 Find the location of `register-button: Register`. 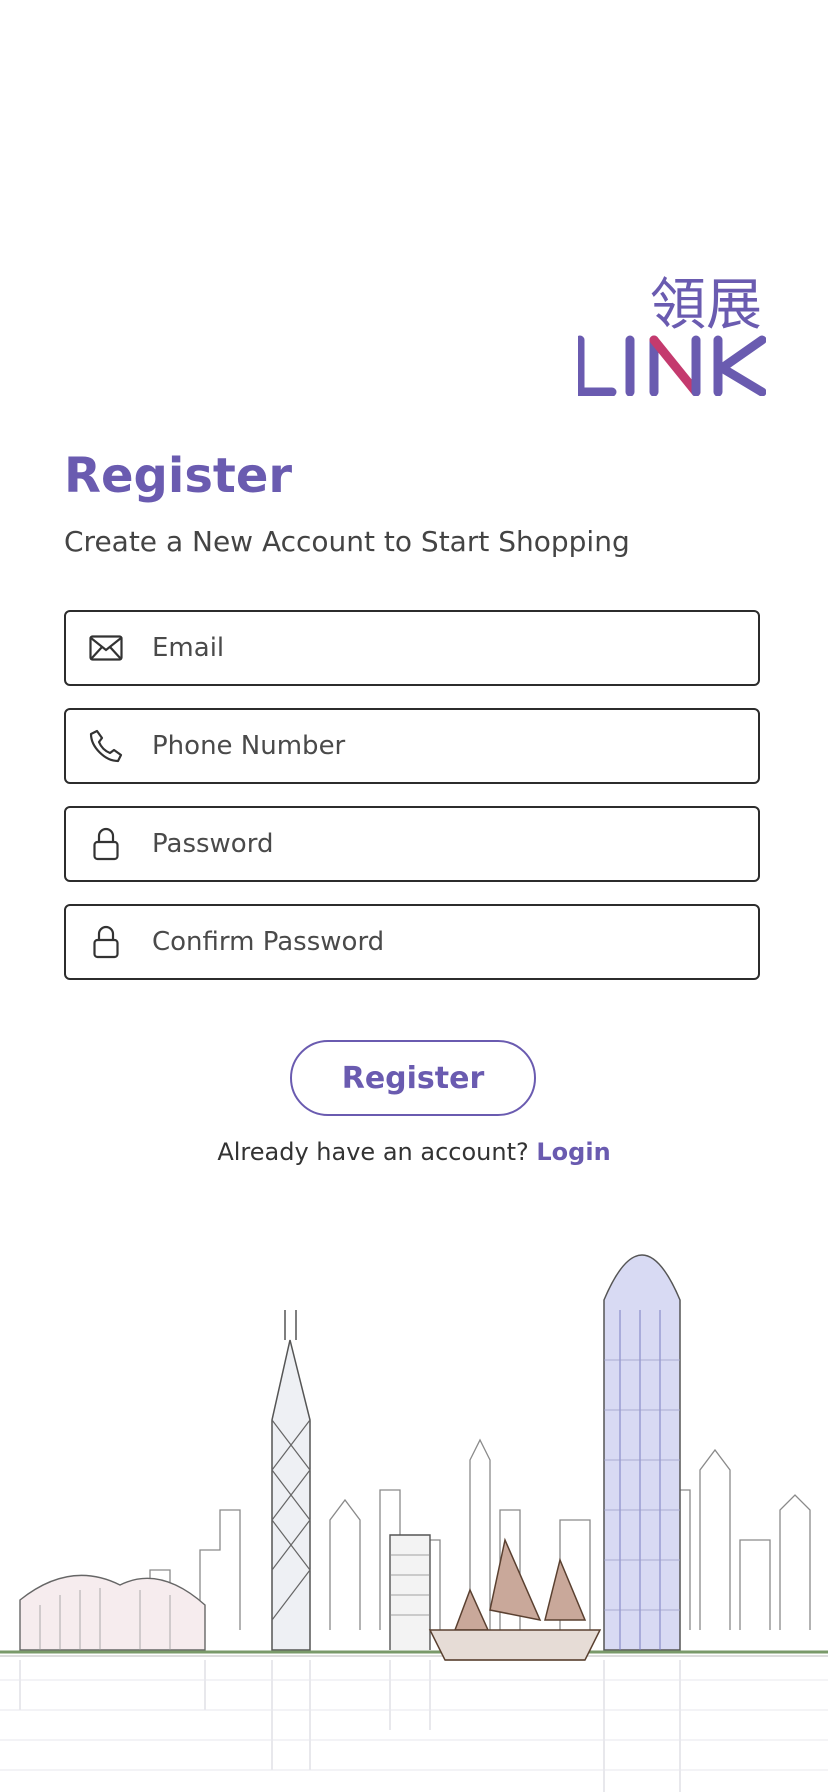

register-button: Register is located at coordinates (413, 1078).